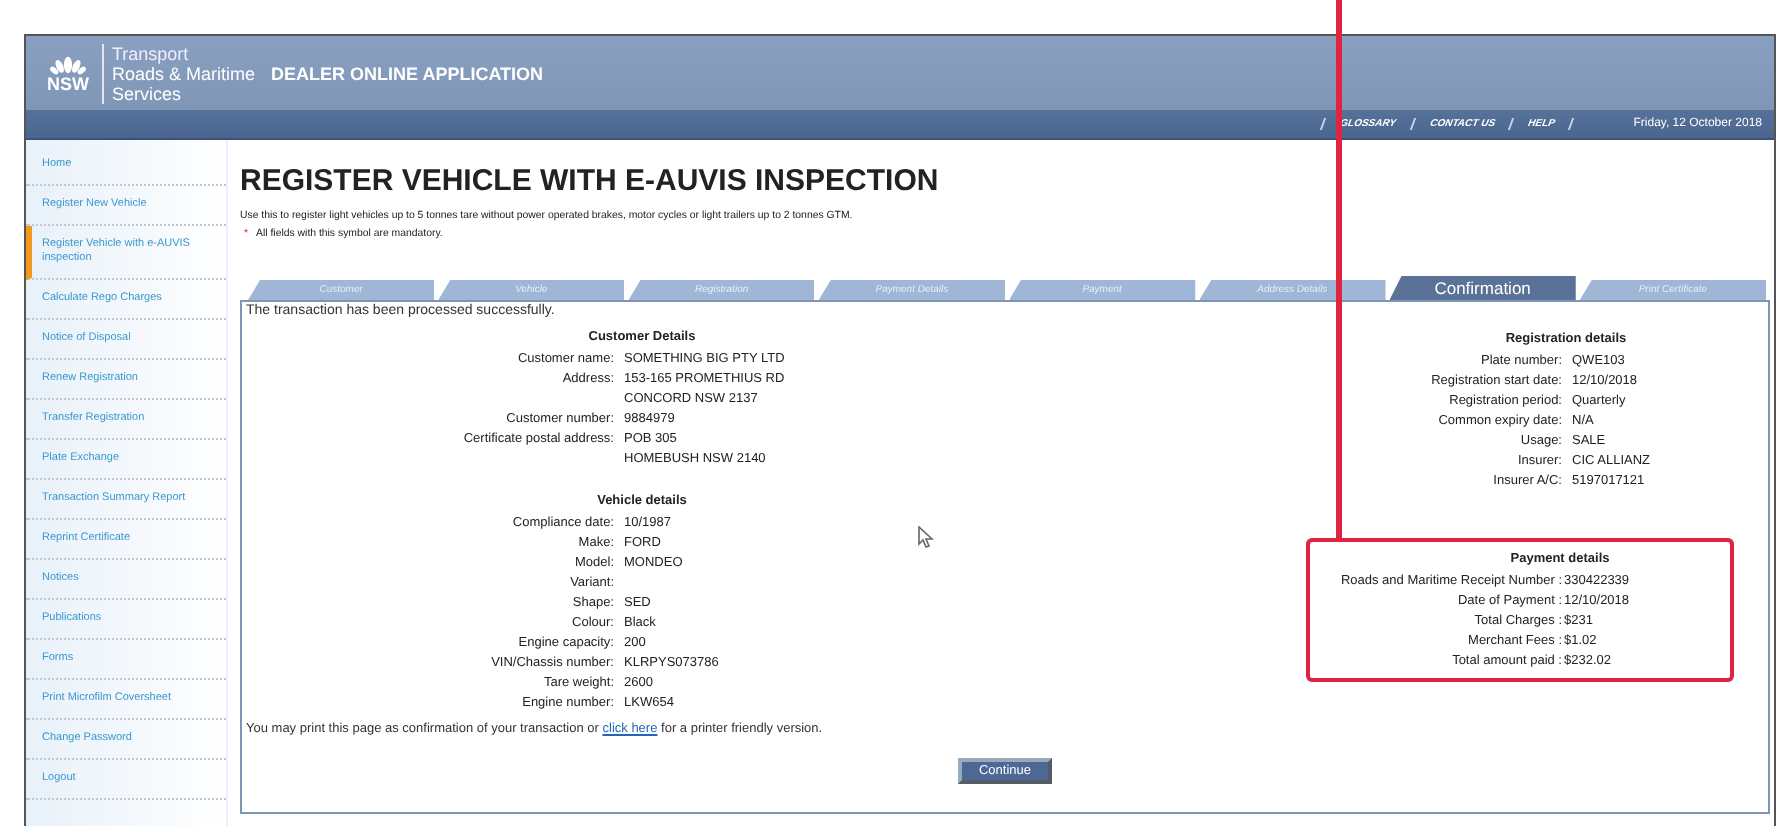 The image size is (1788, 826). What do you see at coordinates (148, 93) in the screenshot?
I see `brand-line: Services` at bounding box center [148, 93].